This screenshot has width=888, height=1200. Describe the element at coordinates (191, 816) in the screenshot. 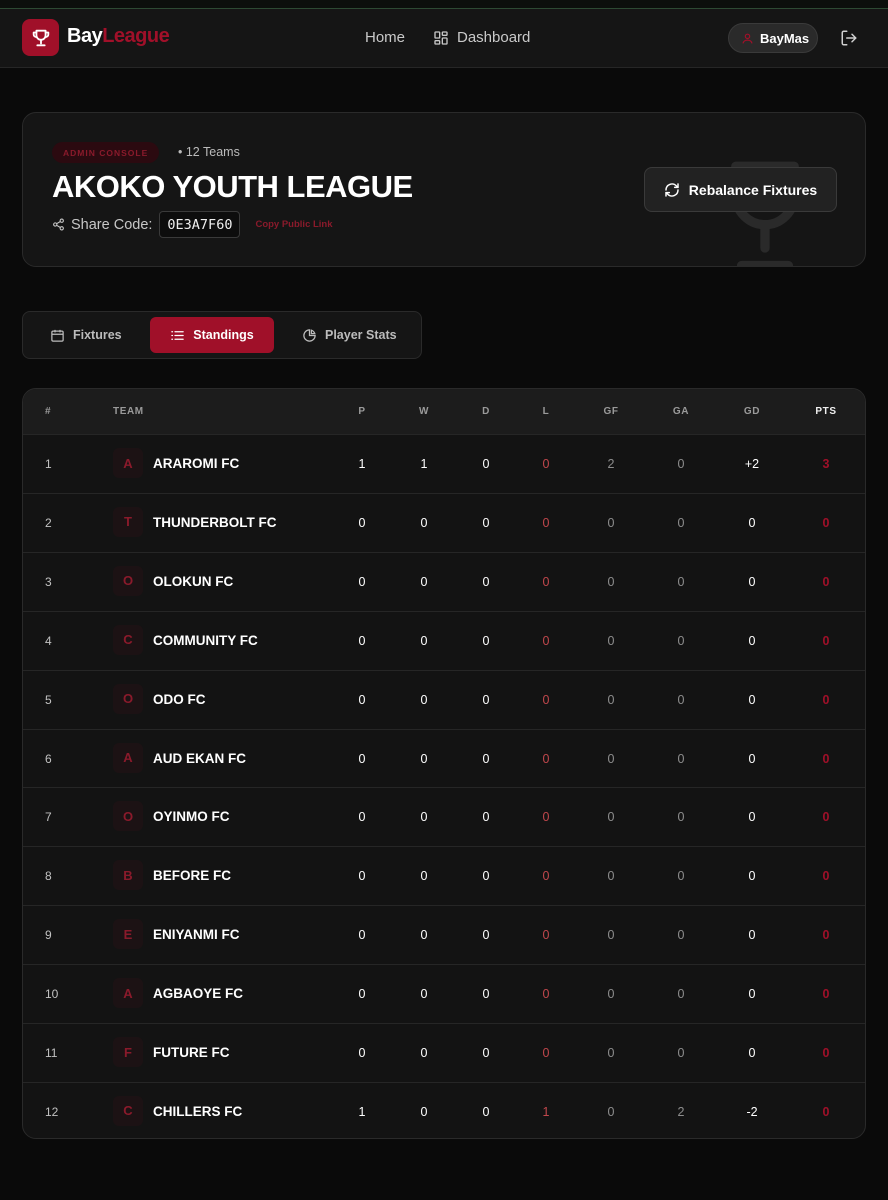

I see `team-name: OYINMO FC` at that location.